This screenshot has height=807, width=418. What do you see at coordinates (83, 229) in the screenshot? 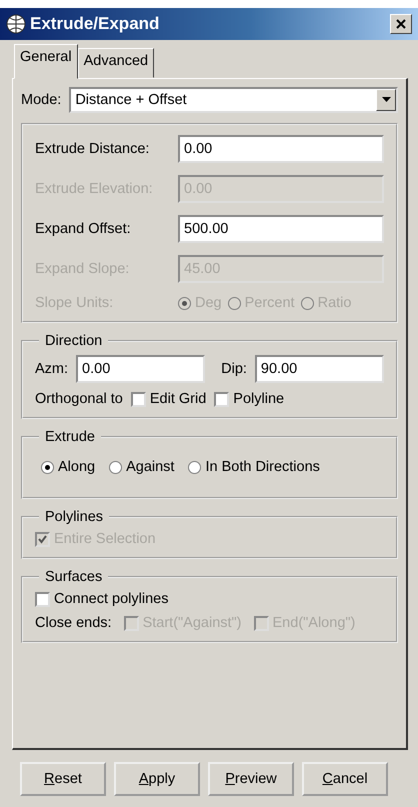
I see `field-label: Expand Offset:` at bounding box center [83, 229].